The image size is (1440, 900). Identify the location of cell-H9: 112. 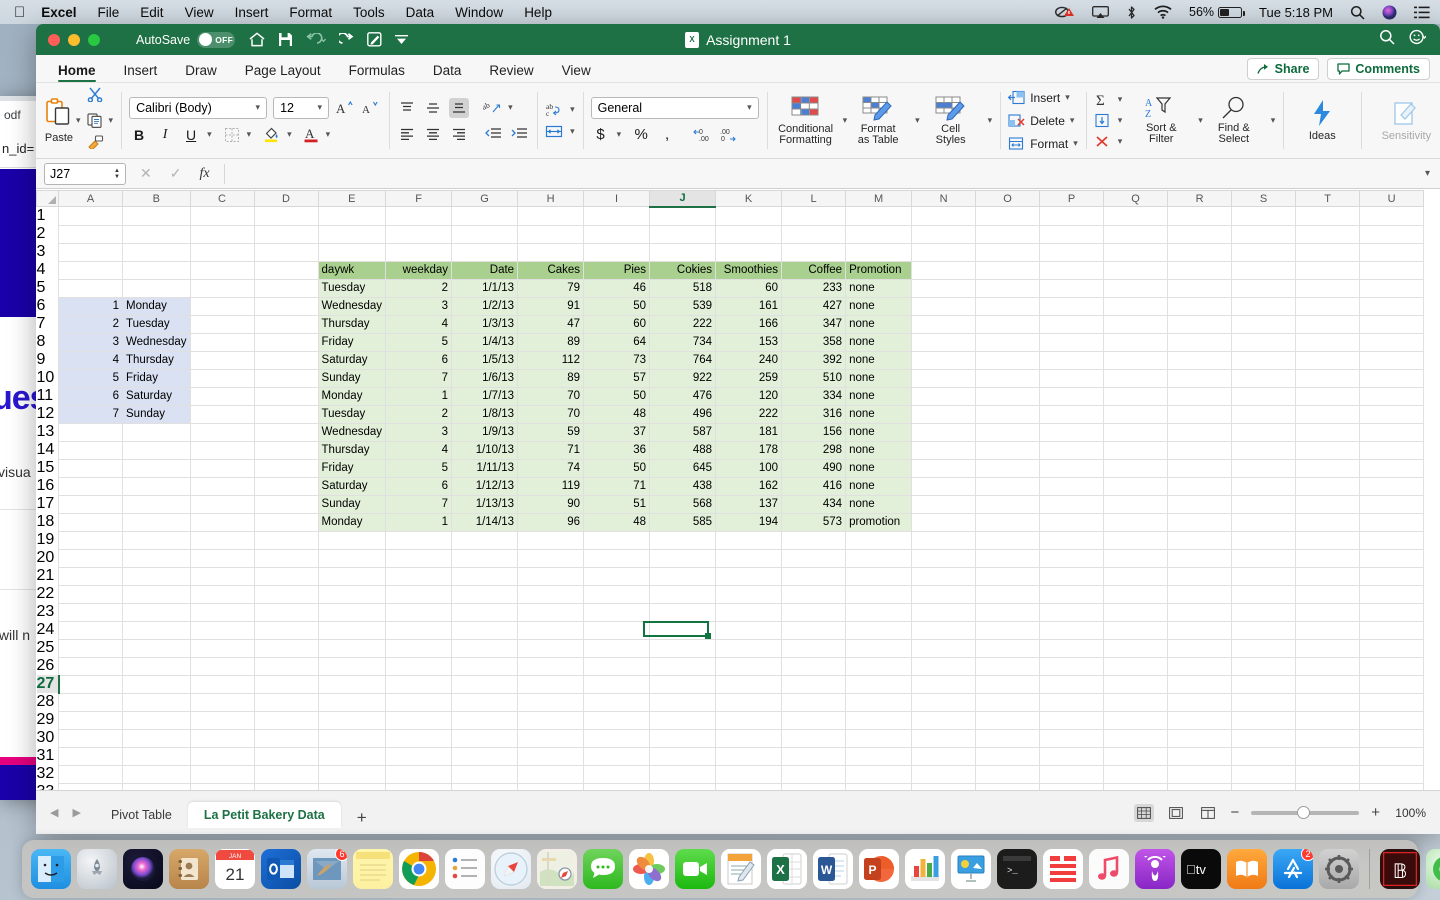
(551, 360).